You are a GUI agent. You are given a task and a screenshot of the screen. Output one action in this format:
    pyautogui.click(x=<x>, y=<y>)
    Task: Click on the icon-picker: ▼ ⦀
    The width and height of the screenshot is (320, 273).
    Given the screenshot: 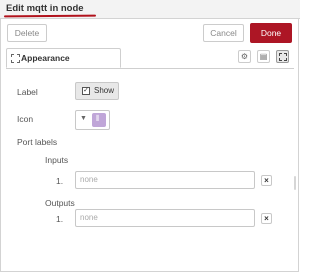 What is the action you would take?
    pyautogui.click(x=92, y=120)
    